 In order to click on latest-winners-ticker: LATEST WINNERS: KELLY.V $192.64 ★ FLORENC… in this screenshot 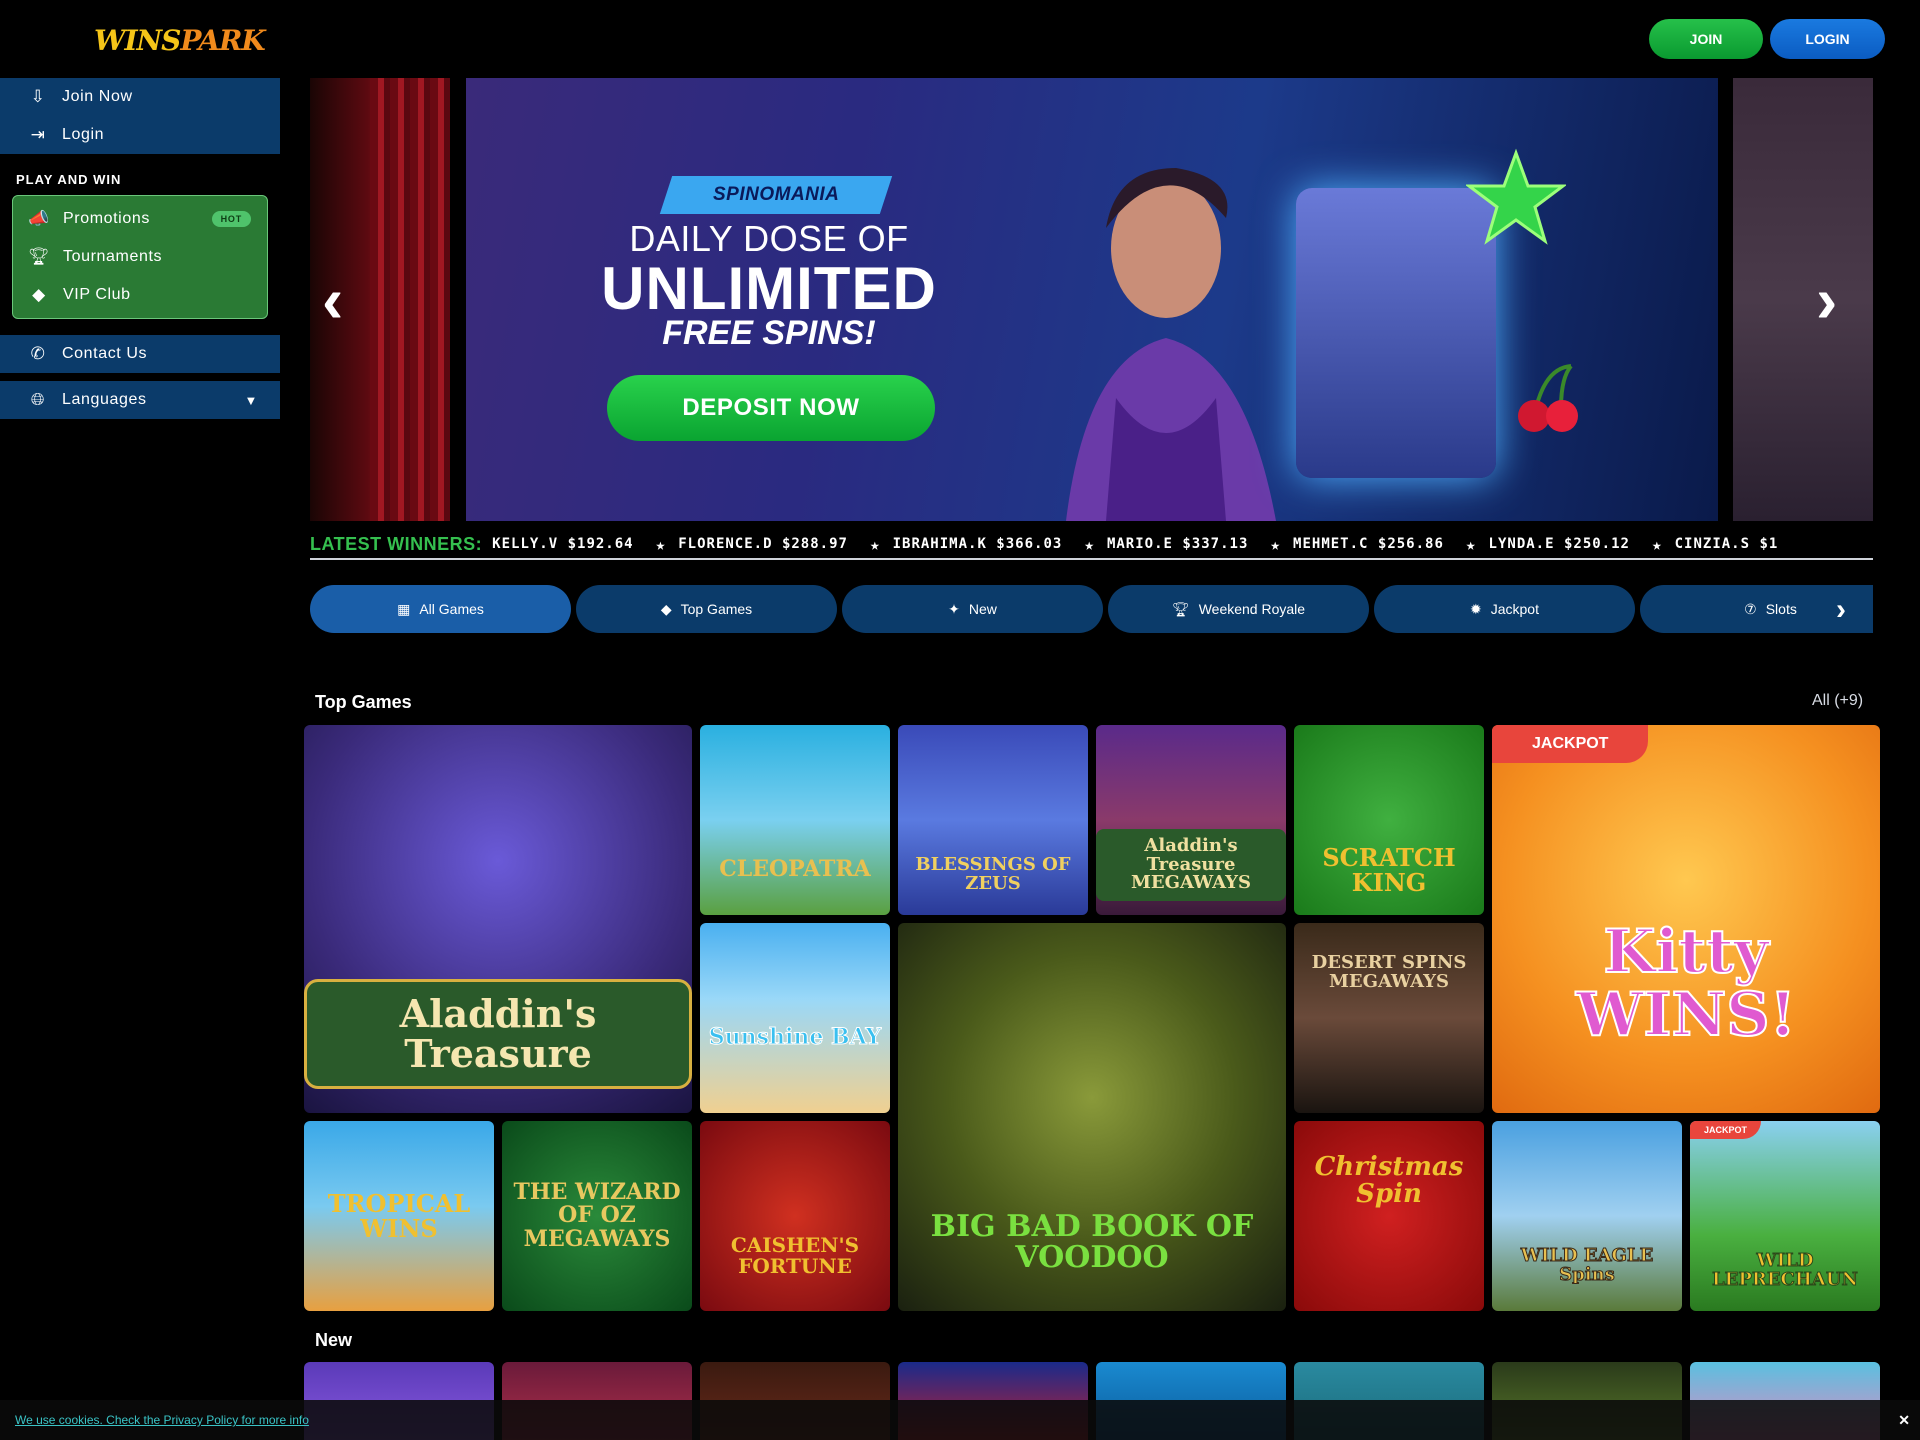, I will do `click(1091, 545)`.